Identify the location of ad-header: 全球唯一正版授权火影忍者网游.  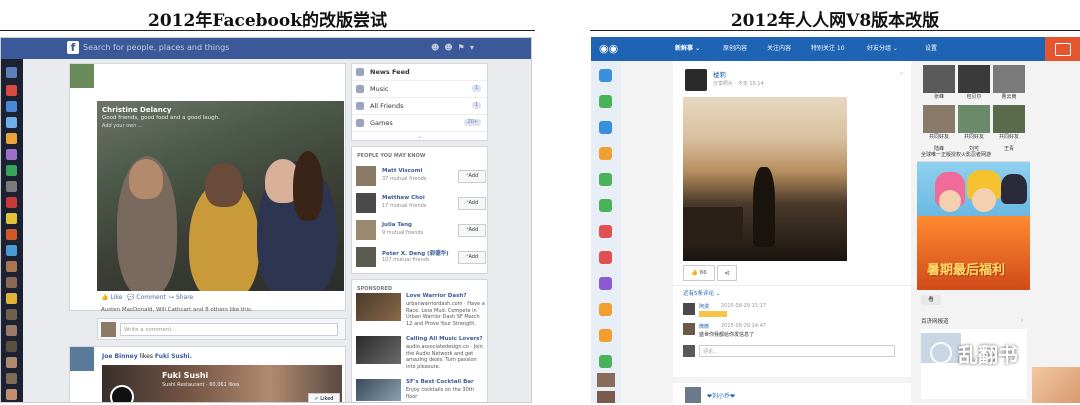
(956, 154).